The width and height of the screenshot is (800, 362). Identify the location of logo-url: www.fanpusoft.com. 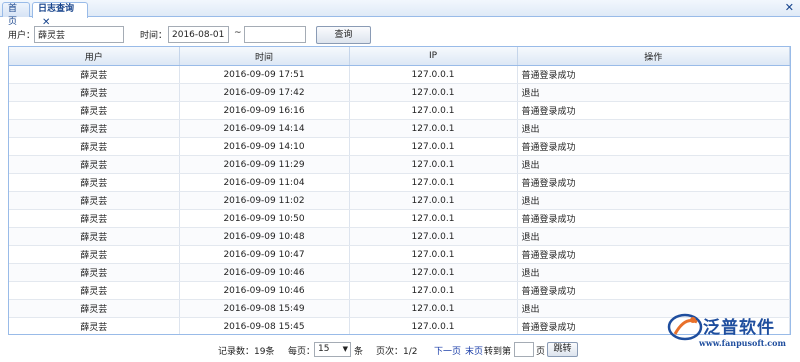
(742, 343).